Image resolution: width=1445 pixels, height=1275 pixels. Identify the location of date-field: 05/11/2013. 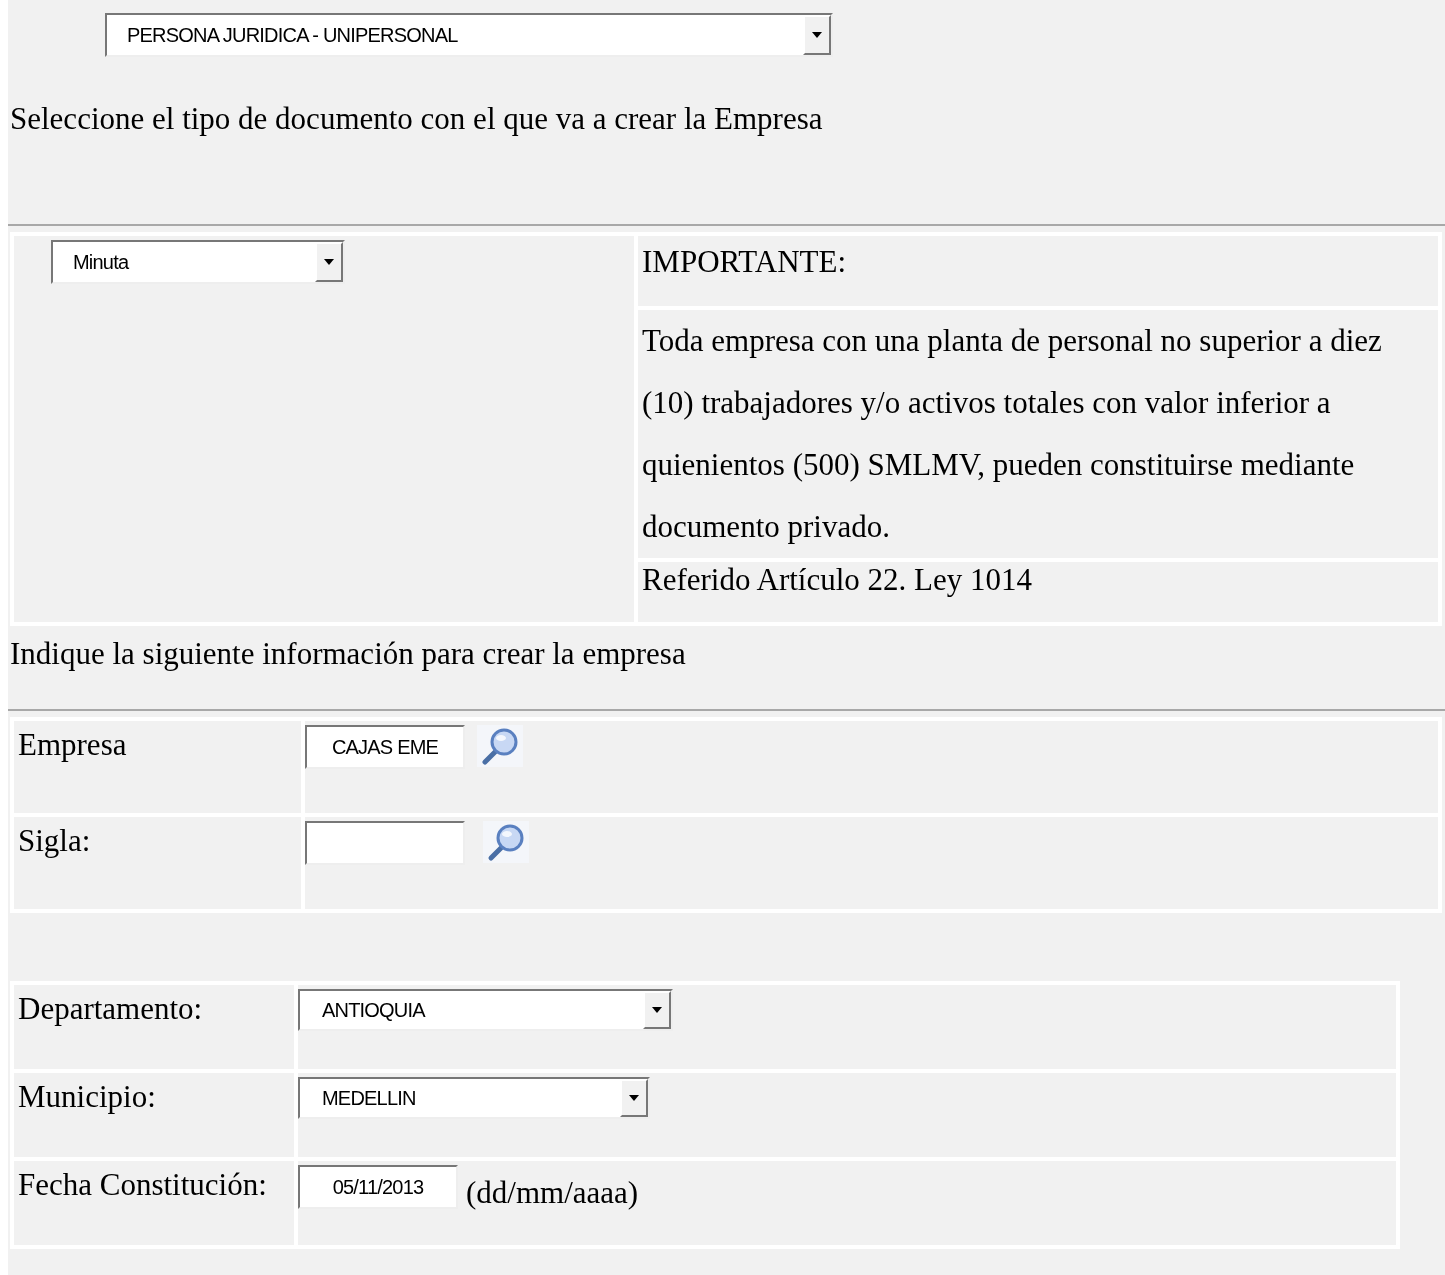
(378, 1187).